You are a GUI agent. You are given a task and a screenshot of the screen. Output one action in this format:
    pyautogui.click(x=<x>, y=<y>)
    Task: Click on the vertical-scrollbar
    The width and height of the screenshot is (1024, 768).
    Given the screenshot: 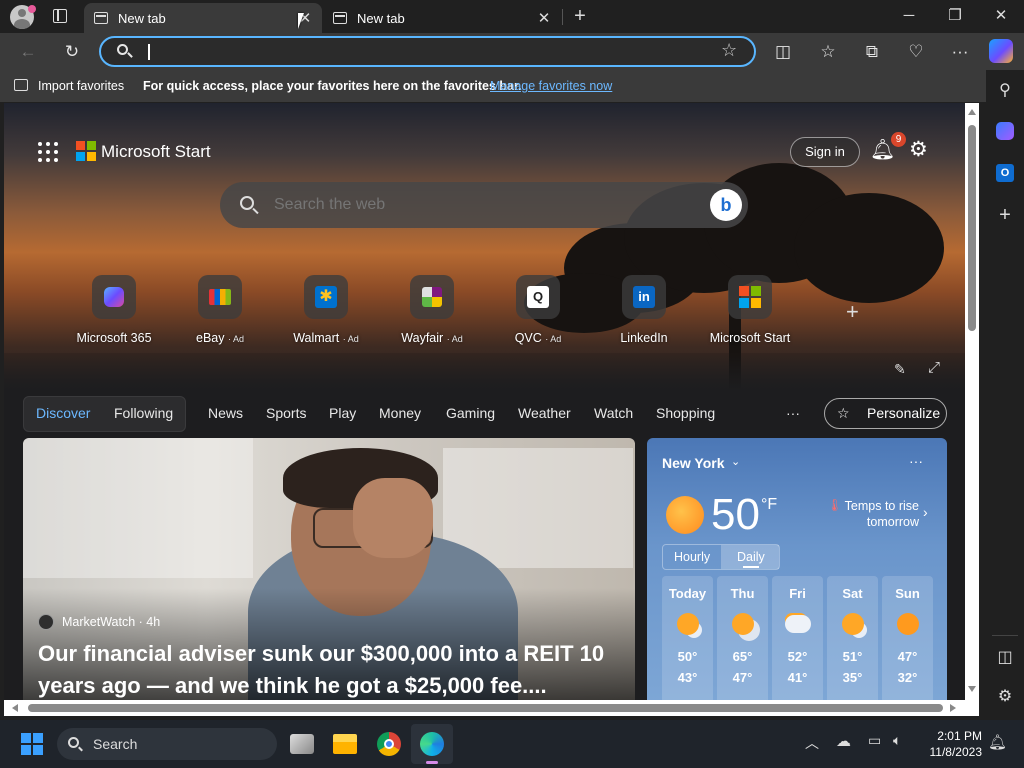 What is the action you would take?
    pyautogui.click(x=972, y=401)
    